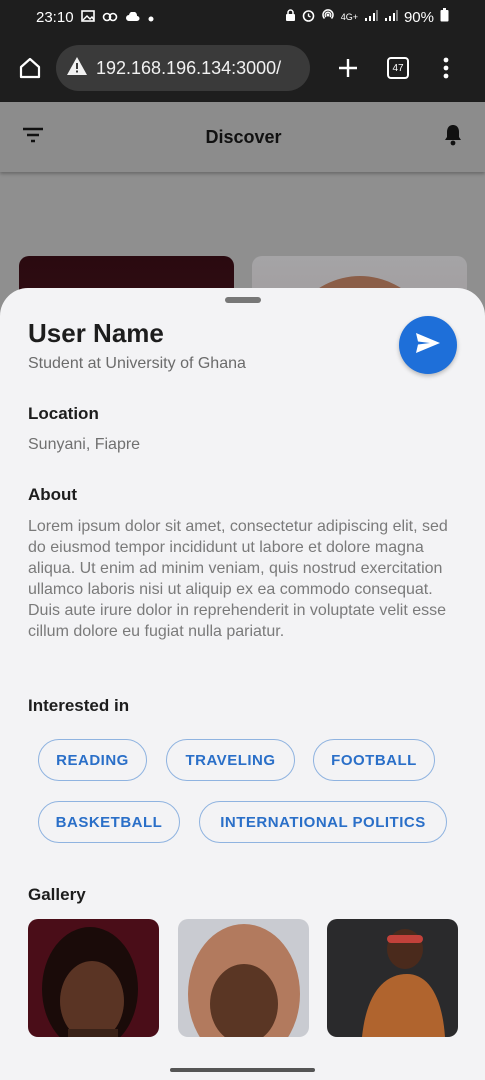 This screenshot has width=485, height=1080. What do you see at coordinates (109, 822) in the screenshot?
I see `interest-chip: BASKETBALL` at bounding box center [109, 822].